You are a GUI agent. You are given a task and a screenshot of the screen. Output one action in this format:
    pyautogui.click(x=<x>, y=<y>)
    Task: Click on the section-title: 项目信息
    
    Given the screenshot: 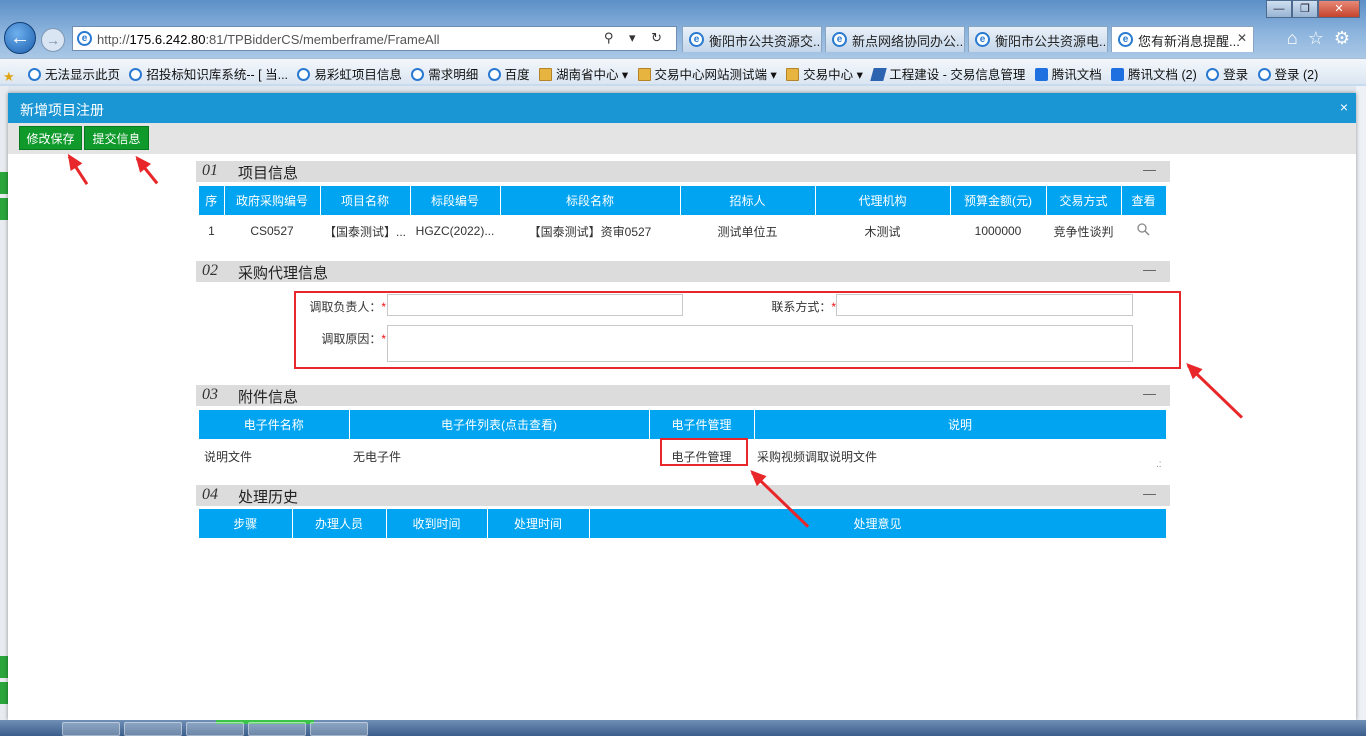 What is the action you would take?
    pyautogui.click(x=268, y=173)
    